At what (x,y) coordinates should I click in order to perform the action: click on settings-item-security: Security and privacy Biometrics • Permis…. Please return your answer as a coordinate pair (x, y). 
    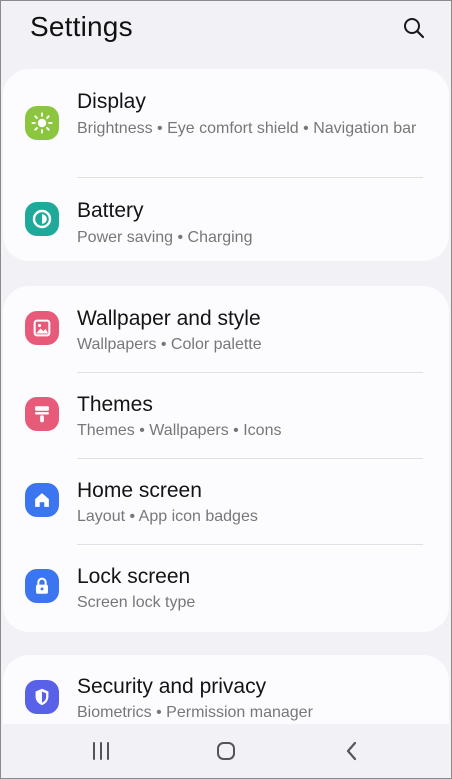
    Looking at the image, I should click on (226, 690).